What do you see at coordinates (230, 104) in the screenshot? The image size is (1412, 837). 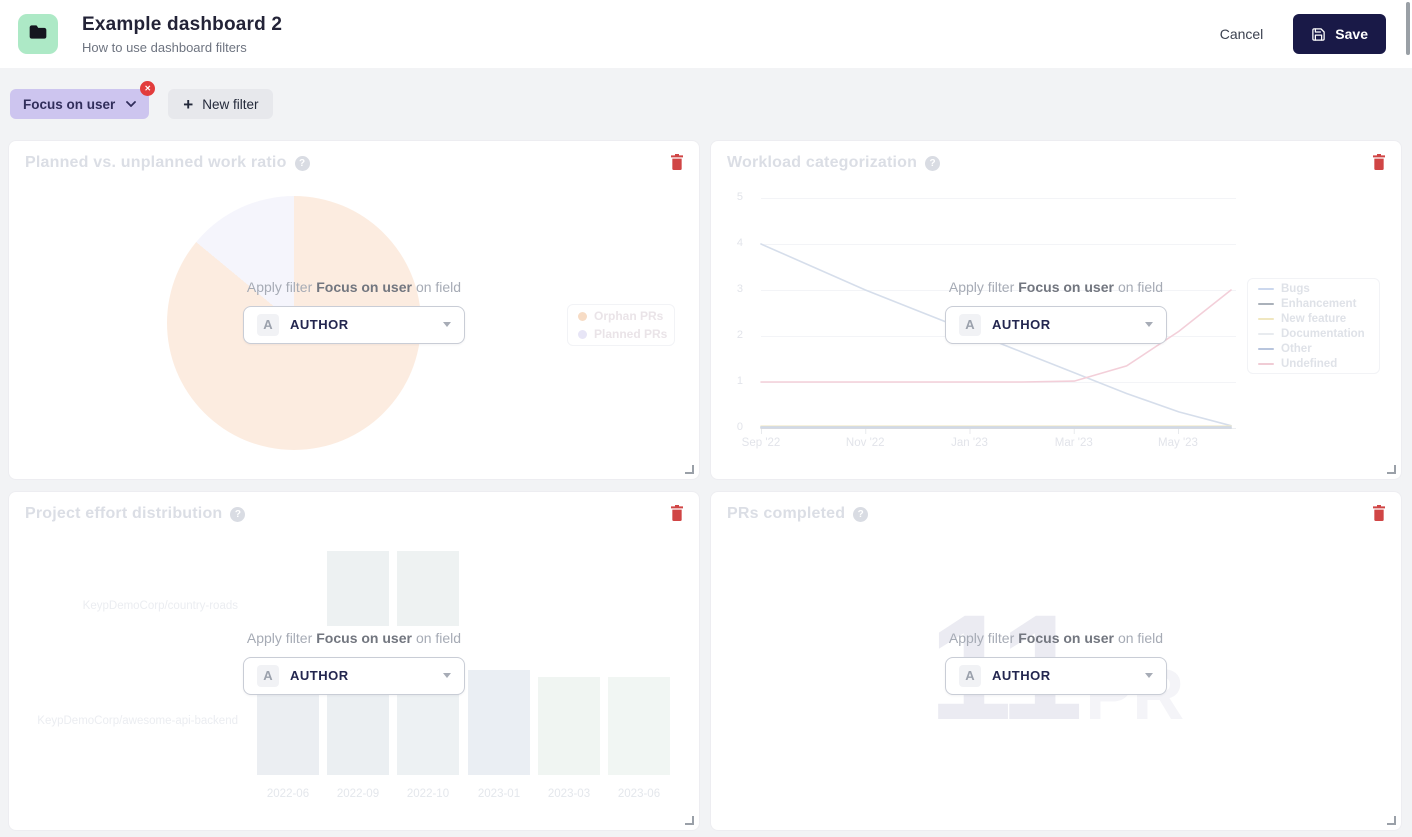 I see `new-filter-label: New filter` at bounding box center [230, 104].